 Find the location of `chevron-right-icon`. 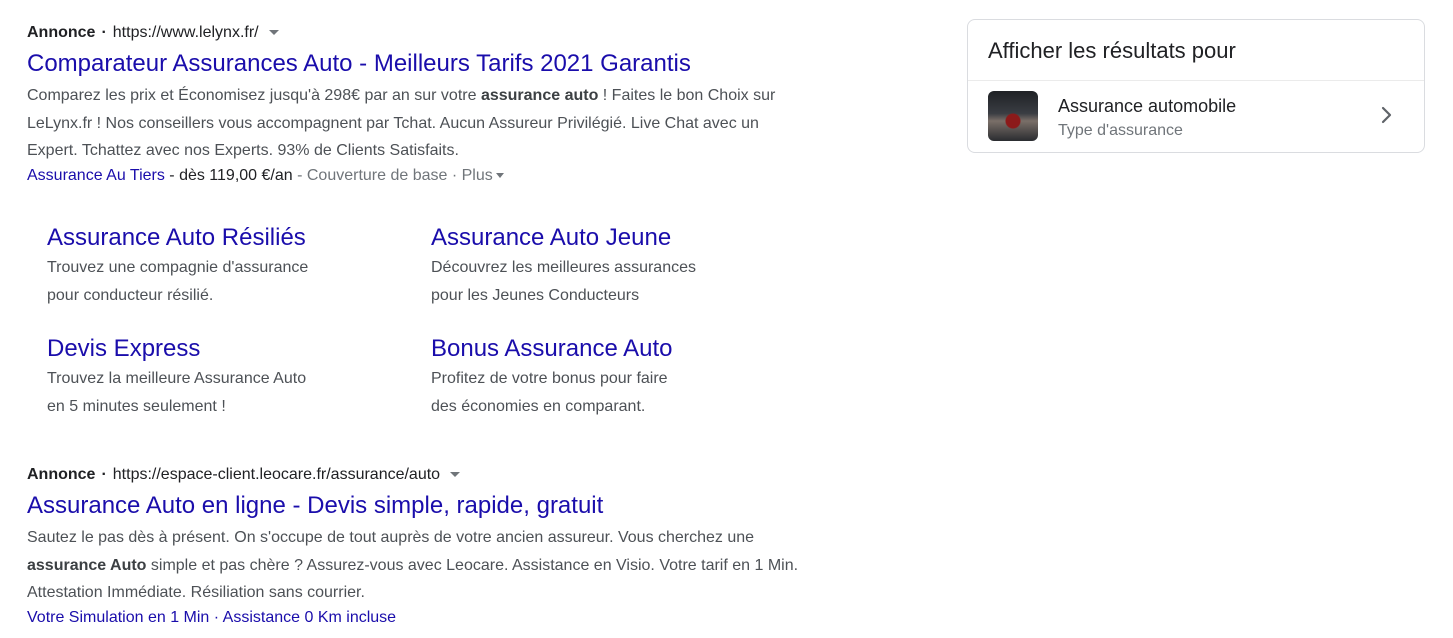

chevron-right-icon is located at coordinates (1387, 115).